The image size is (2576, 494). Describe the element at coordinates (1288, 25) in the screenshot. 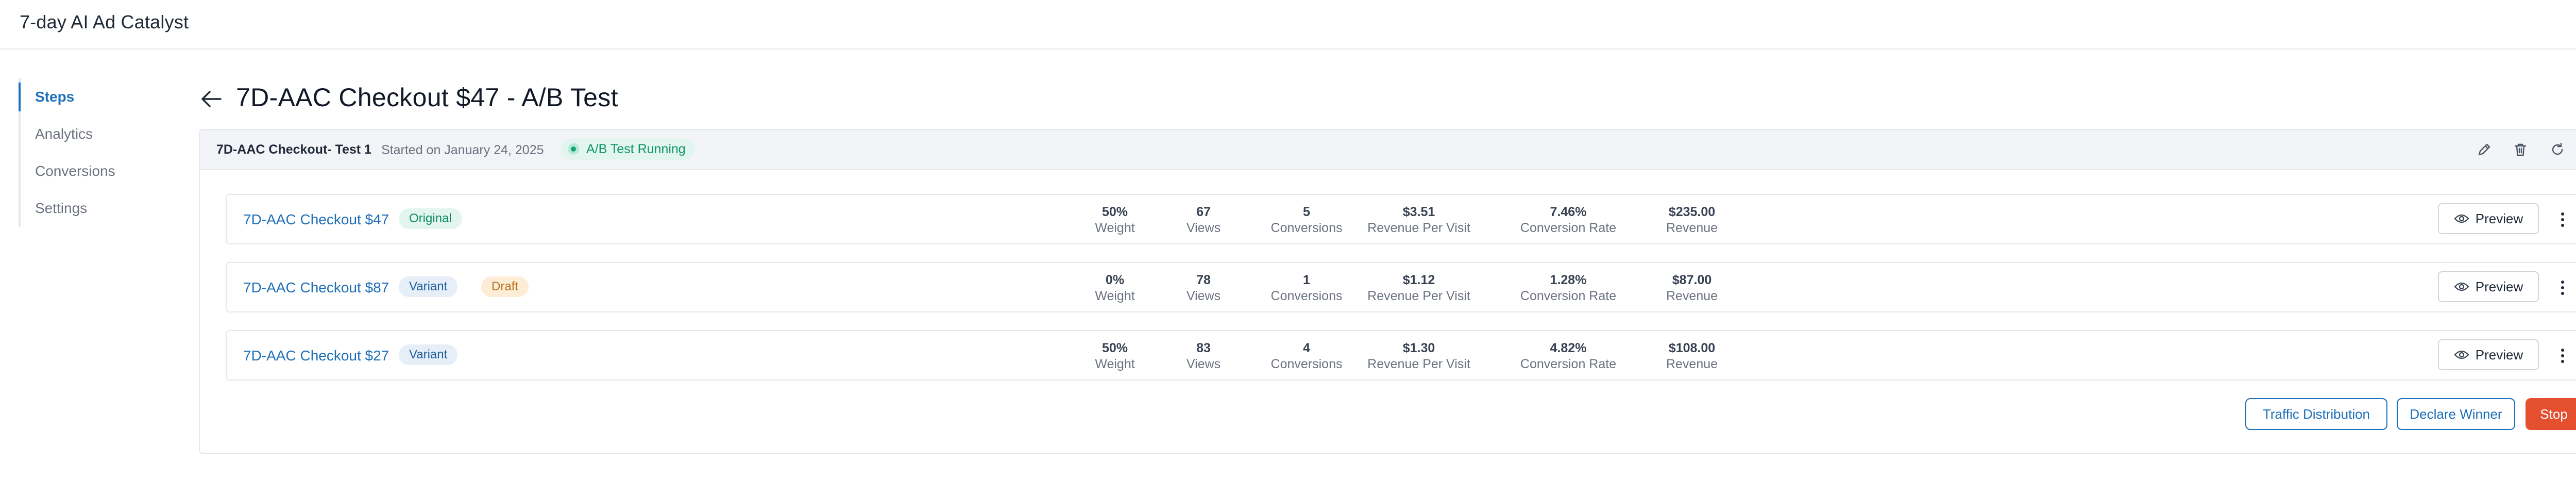

I see `top-bar: 7-day AI Ad Catalyst` at that location.